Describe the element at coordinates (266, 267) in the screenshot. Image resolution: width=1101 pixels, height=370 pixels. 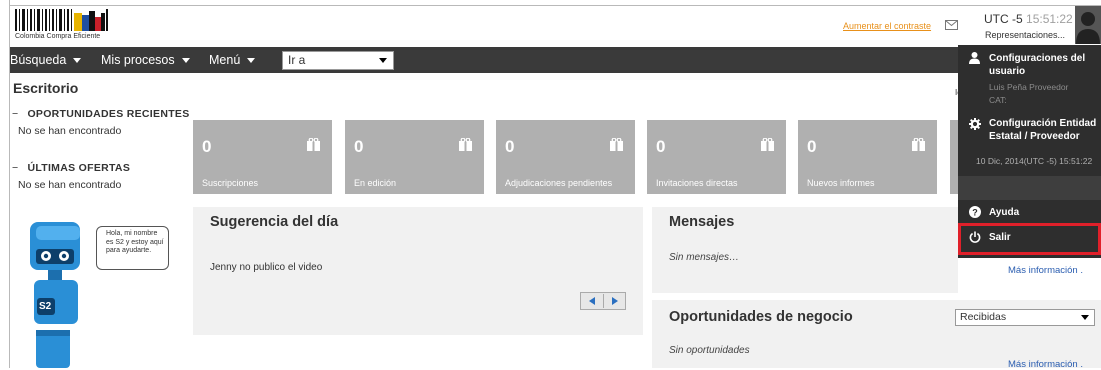
I see `suggestion-text: Jenny no publico el video` at that location.